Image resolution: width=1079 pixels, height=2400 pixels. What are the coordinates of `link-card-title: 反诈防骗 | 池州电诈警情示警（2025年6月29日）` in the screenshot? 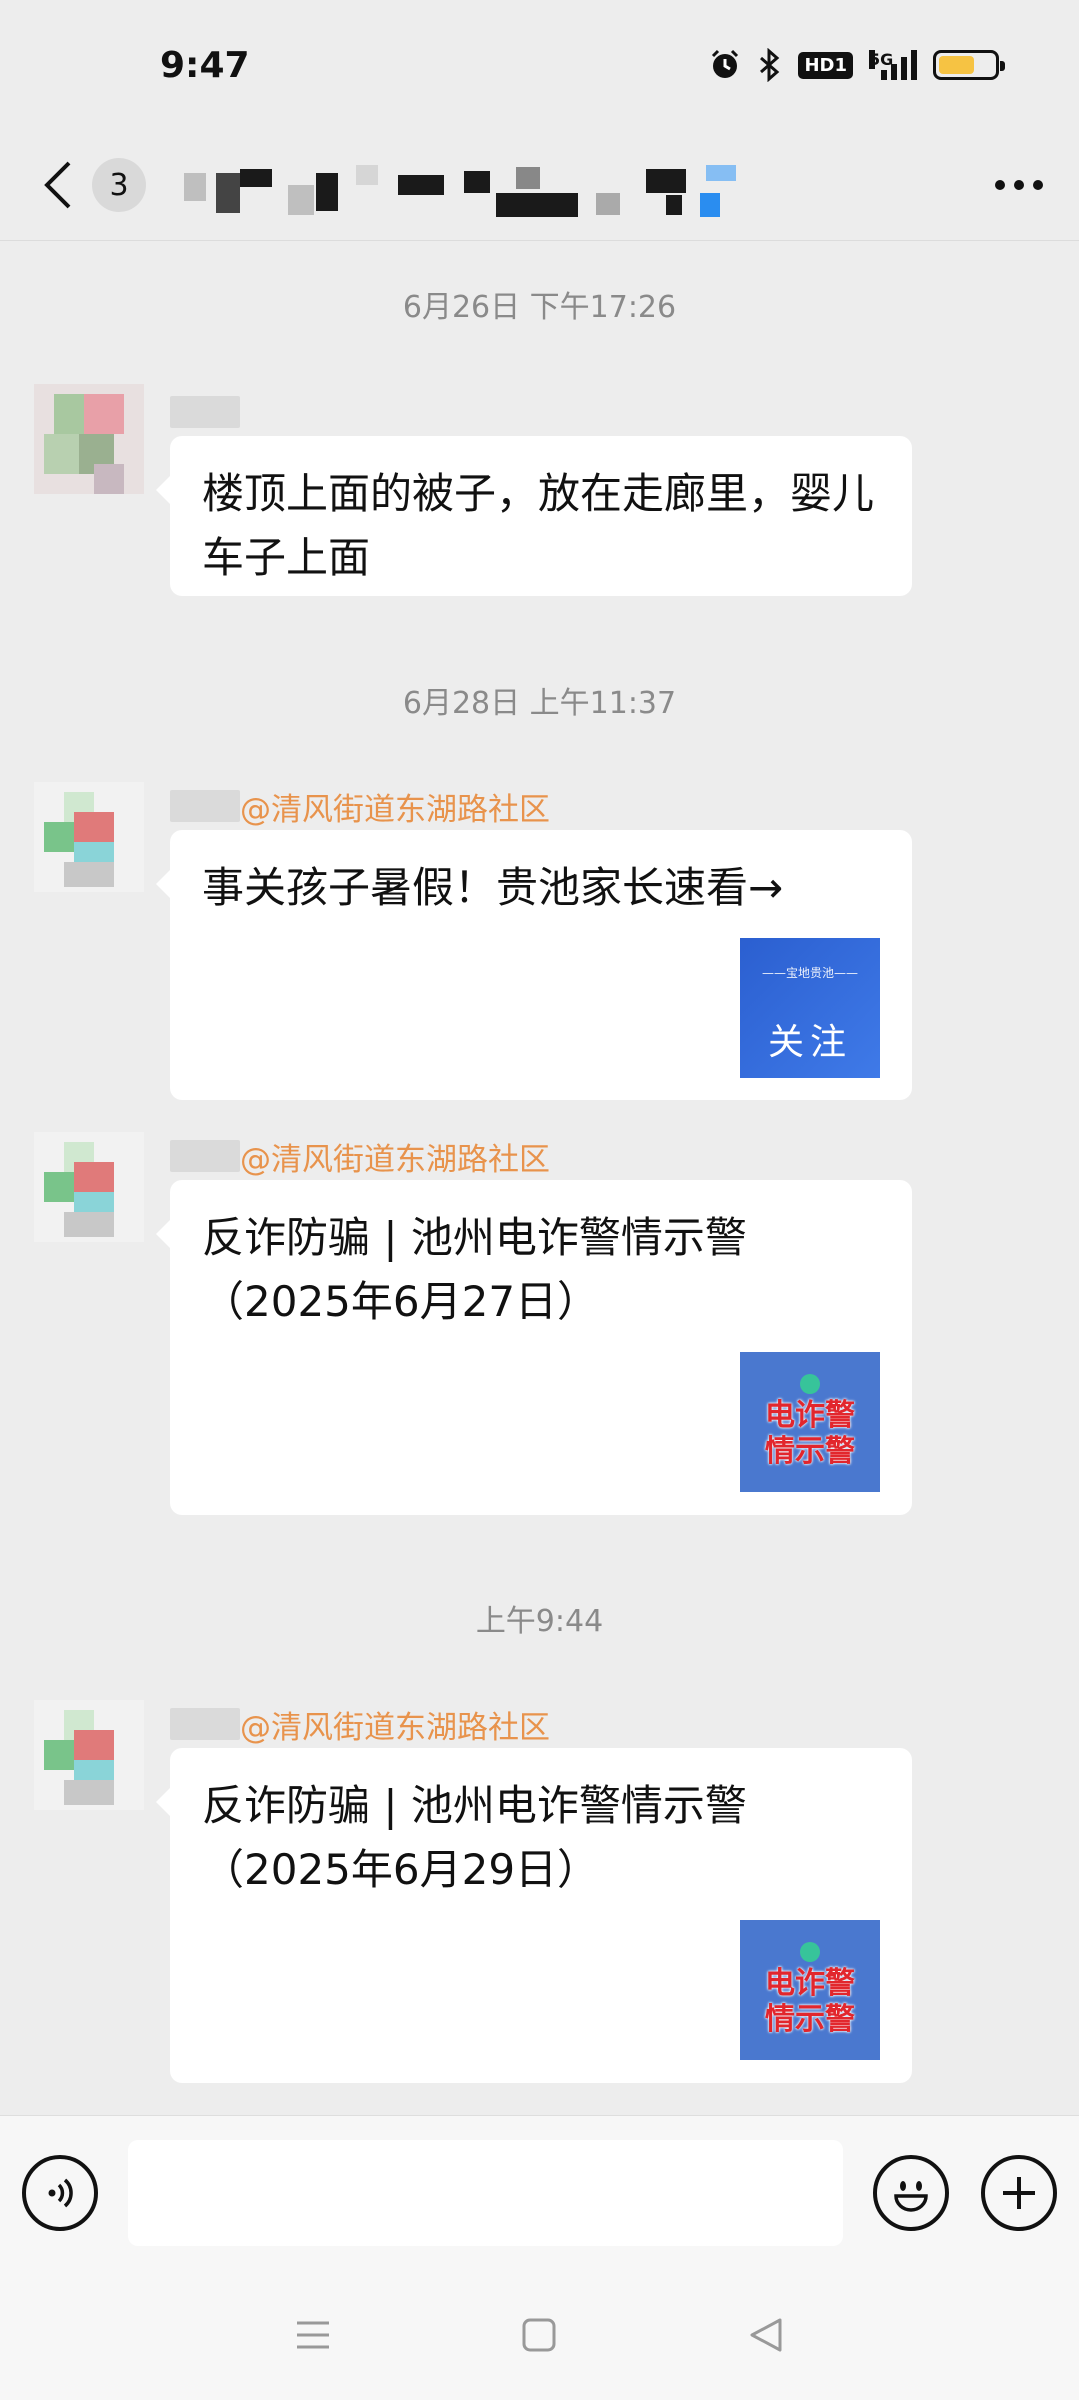 It's located at (474, 1837).